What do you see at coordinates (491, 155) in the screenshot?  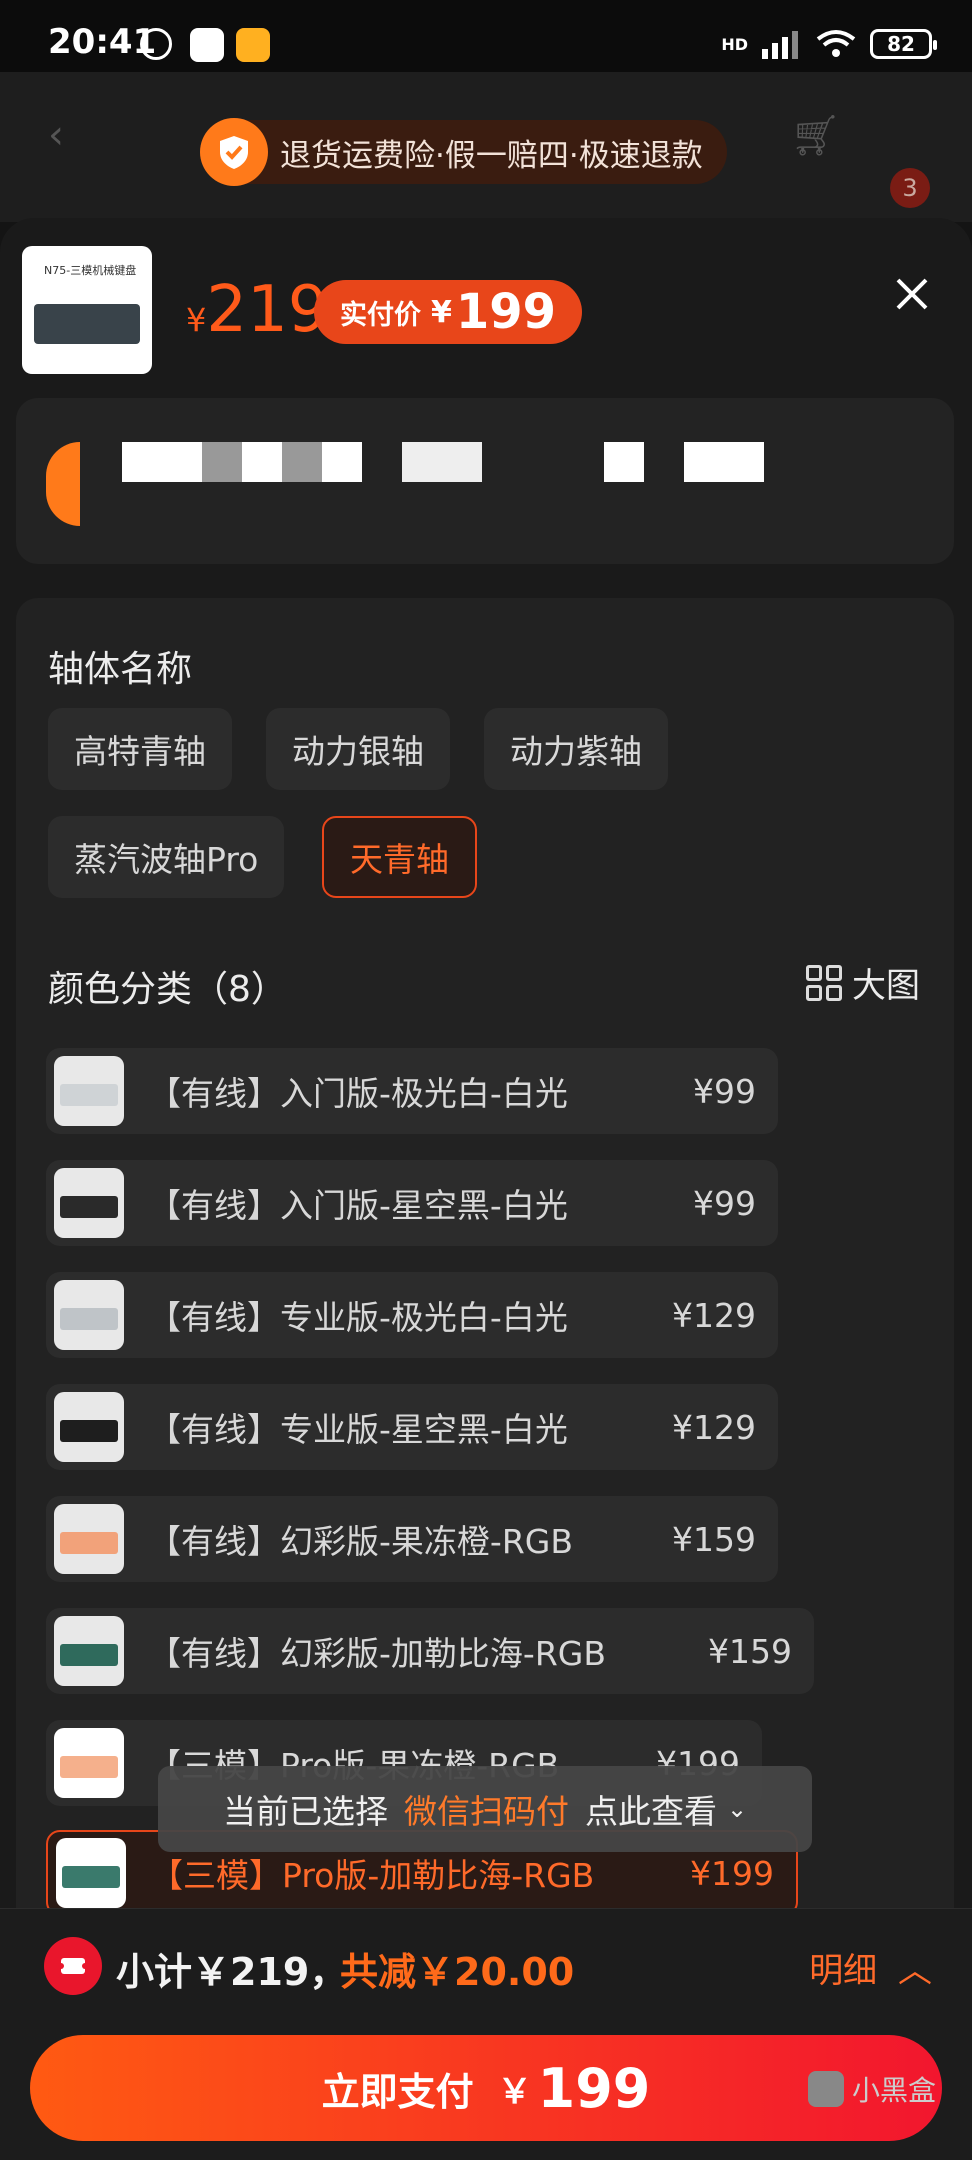 I see `guarantee-text: 退货运费险·假一赔四·极速退款` at bounding box center [491, 155].